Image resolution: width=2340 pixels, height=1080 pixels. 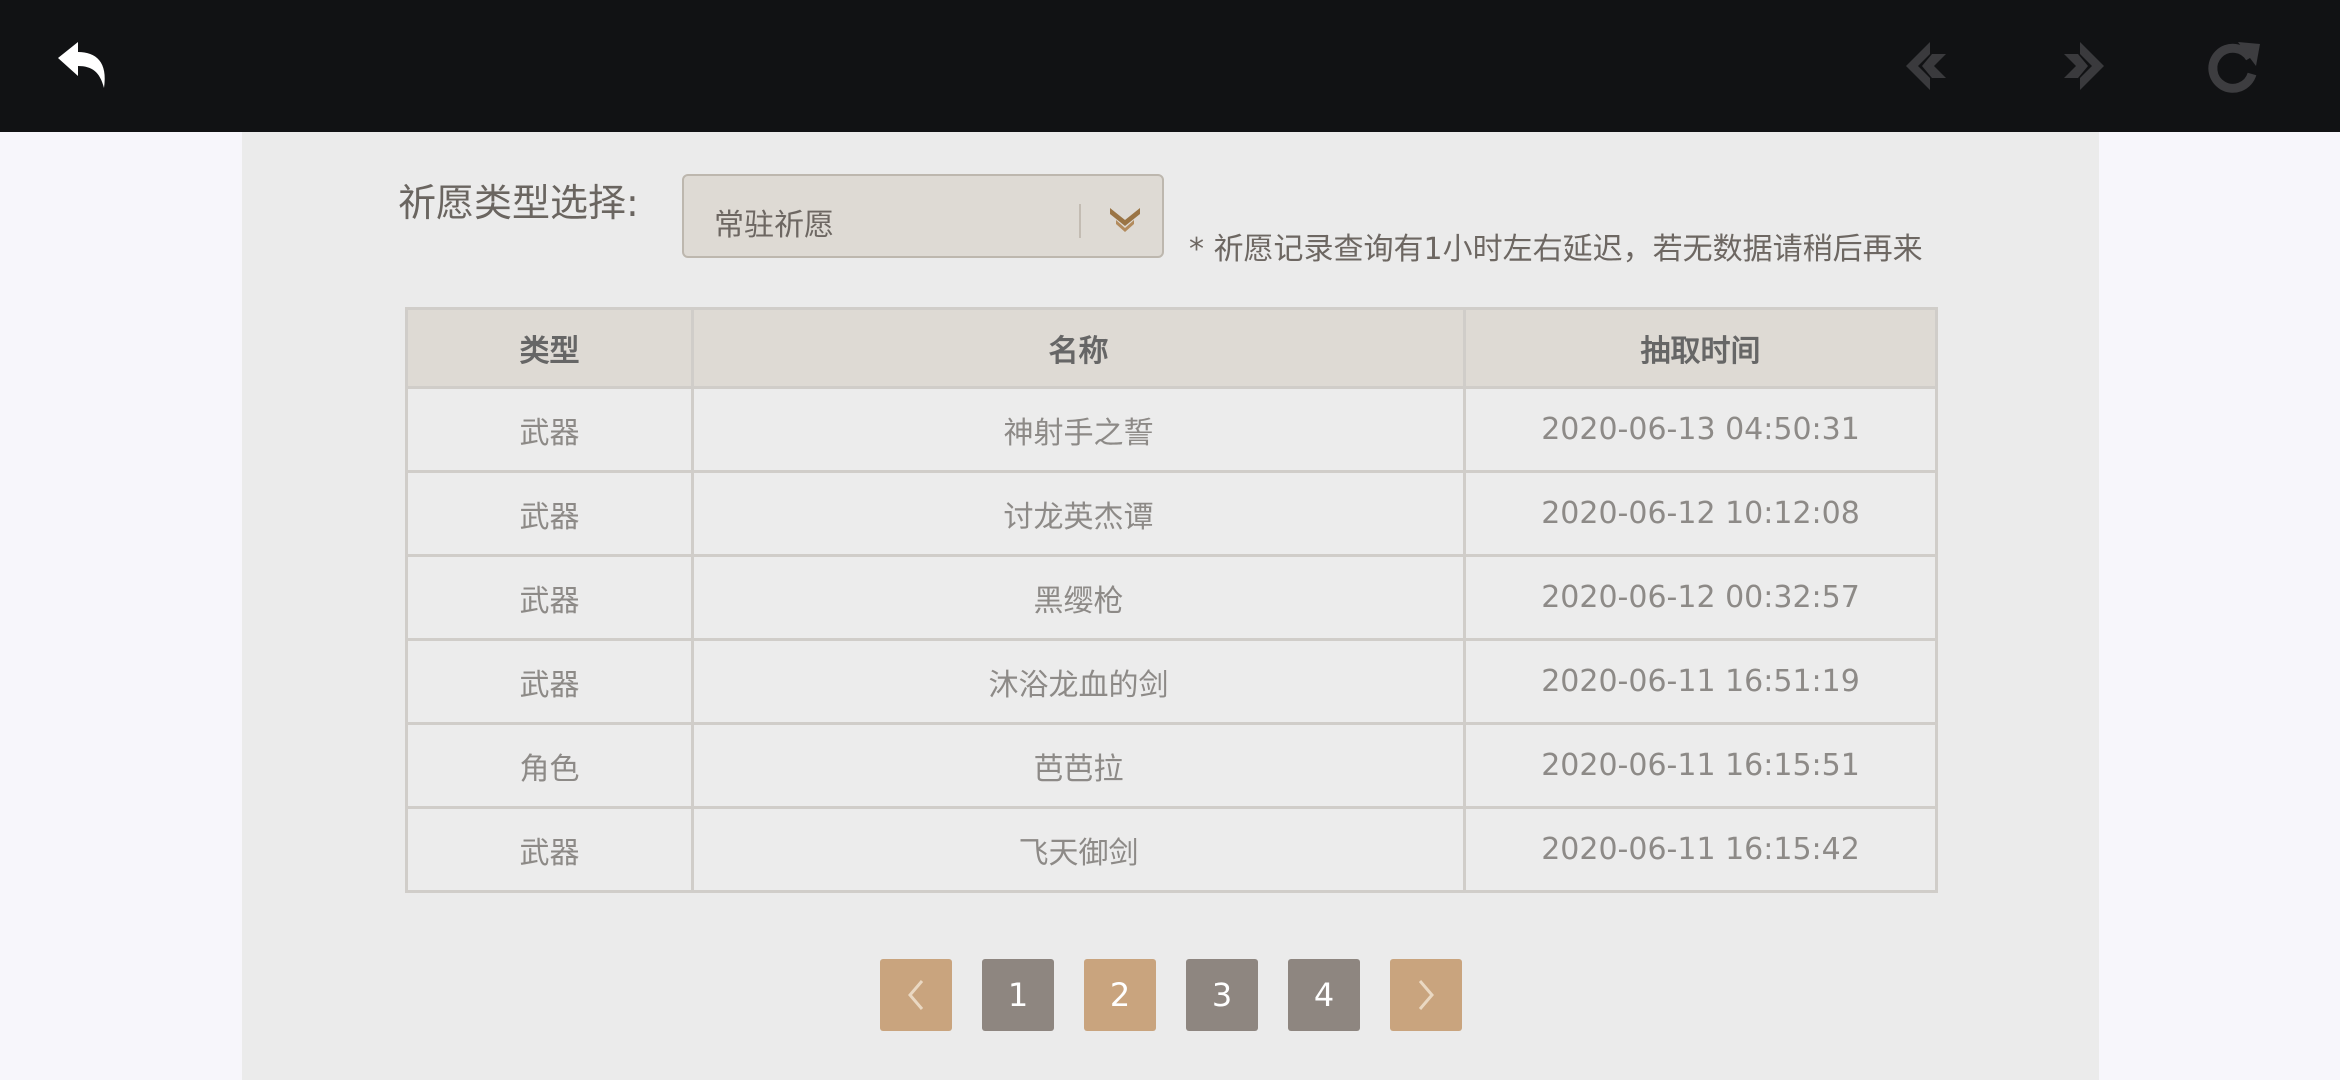 I want to click on next-page-button, so click(x=1426, y=995).